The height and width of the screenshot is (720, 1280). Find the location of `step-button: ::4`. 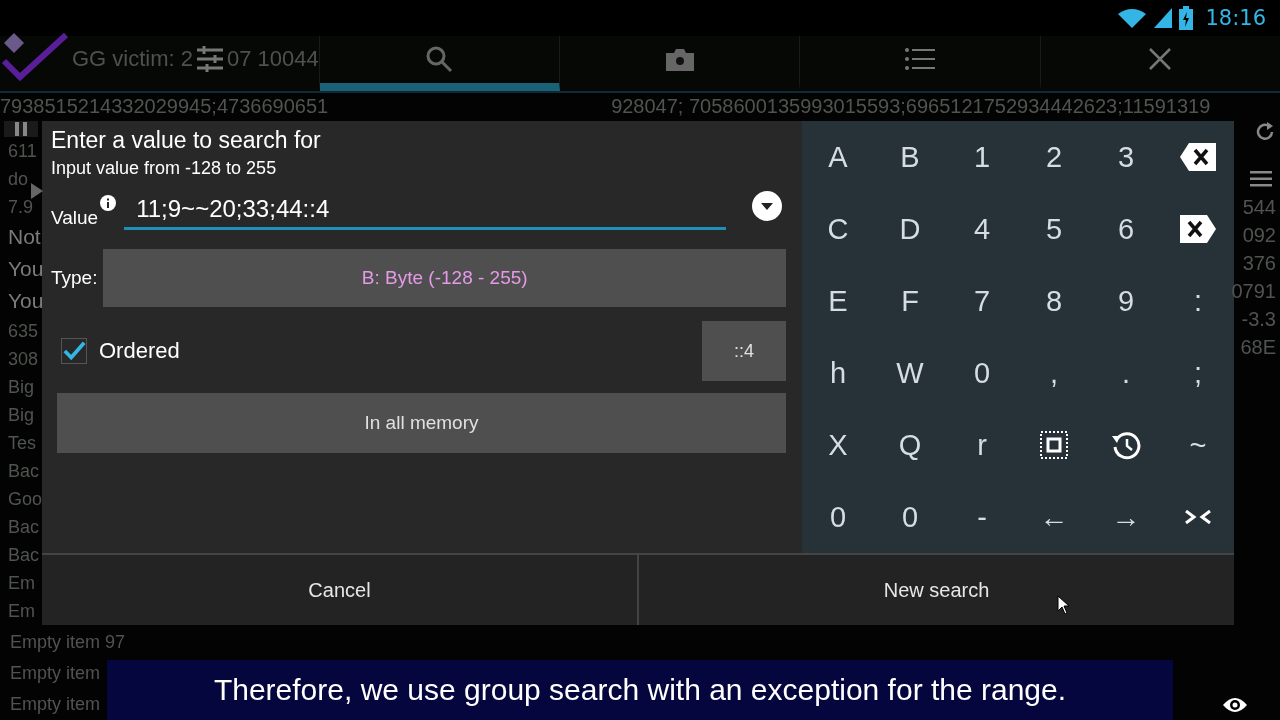

step-button: ::4 is located at coordinates (744, 351).